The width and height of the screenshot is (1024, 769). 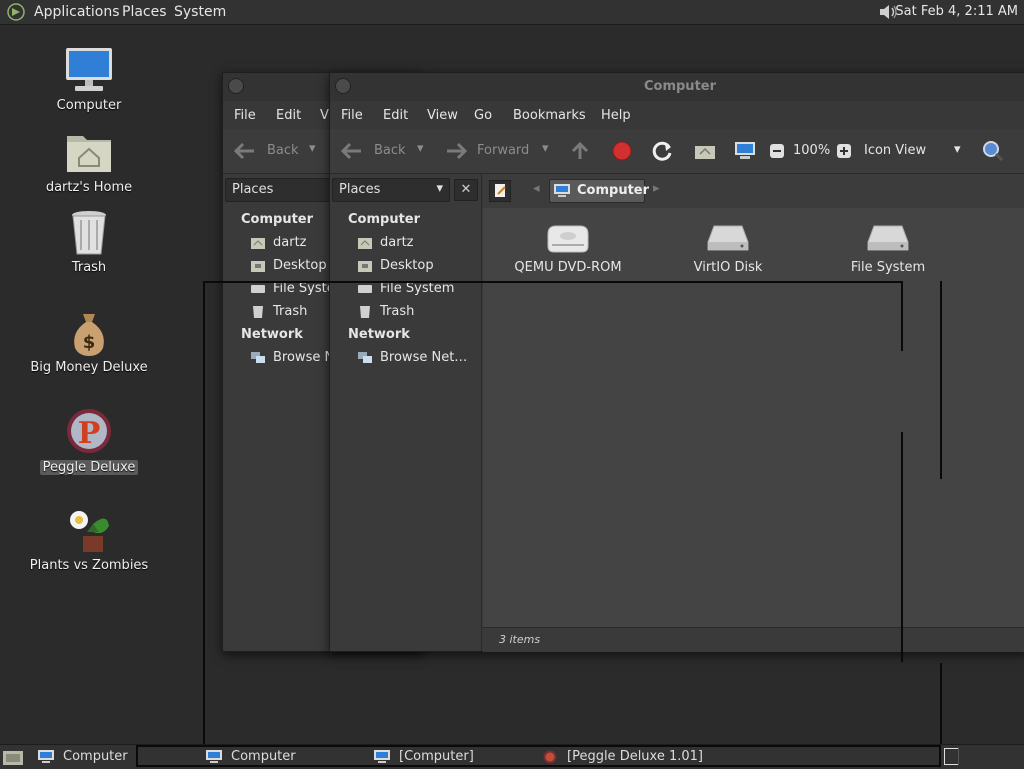 What do you see at coordinates (728, 267) in the screenshot?
I see `file-name: VirtIO Disk` at bounding box center [728, 267].